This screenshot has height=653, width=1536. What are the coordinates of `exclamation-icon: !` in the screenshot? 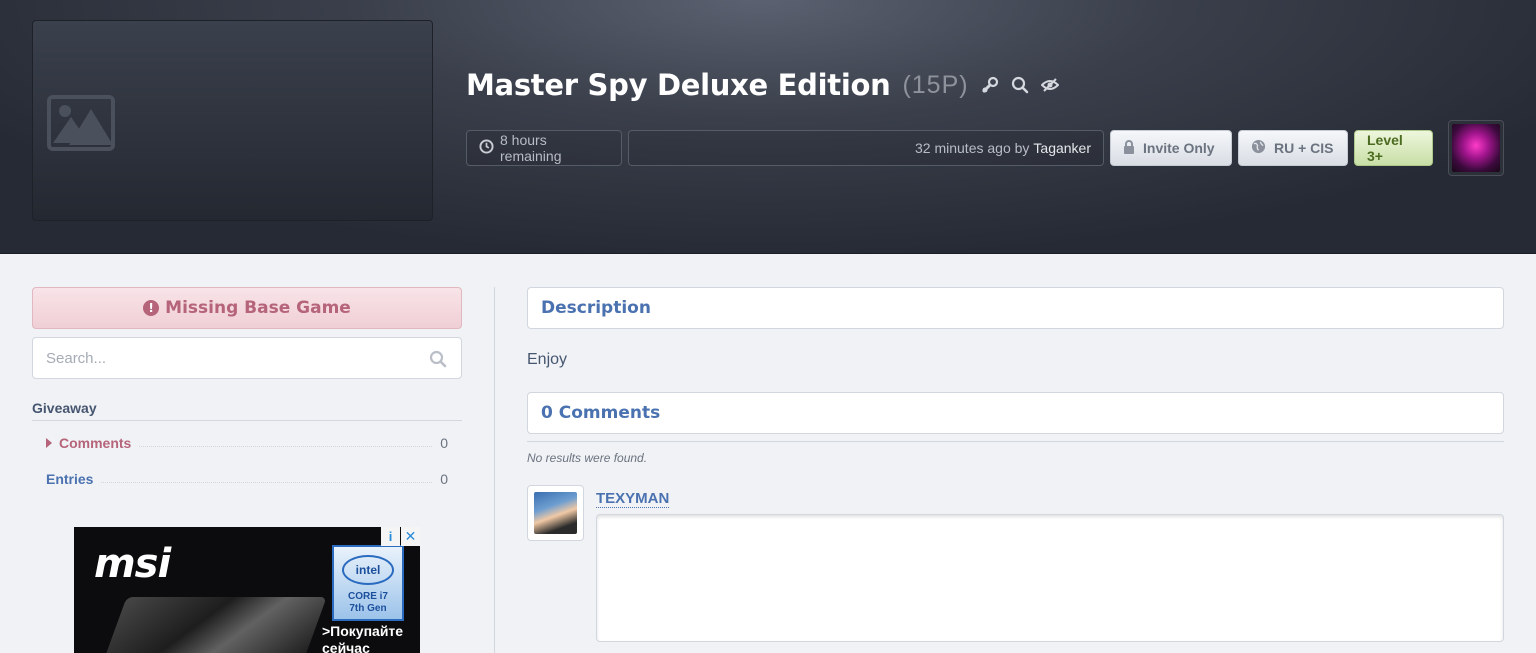 It's located at (151, 308).